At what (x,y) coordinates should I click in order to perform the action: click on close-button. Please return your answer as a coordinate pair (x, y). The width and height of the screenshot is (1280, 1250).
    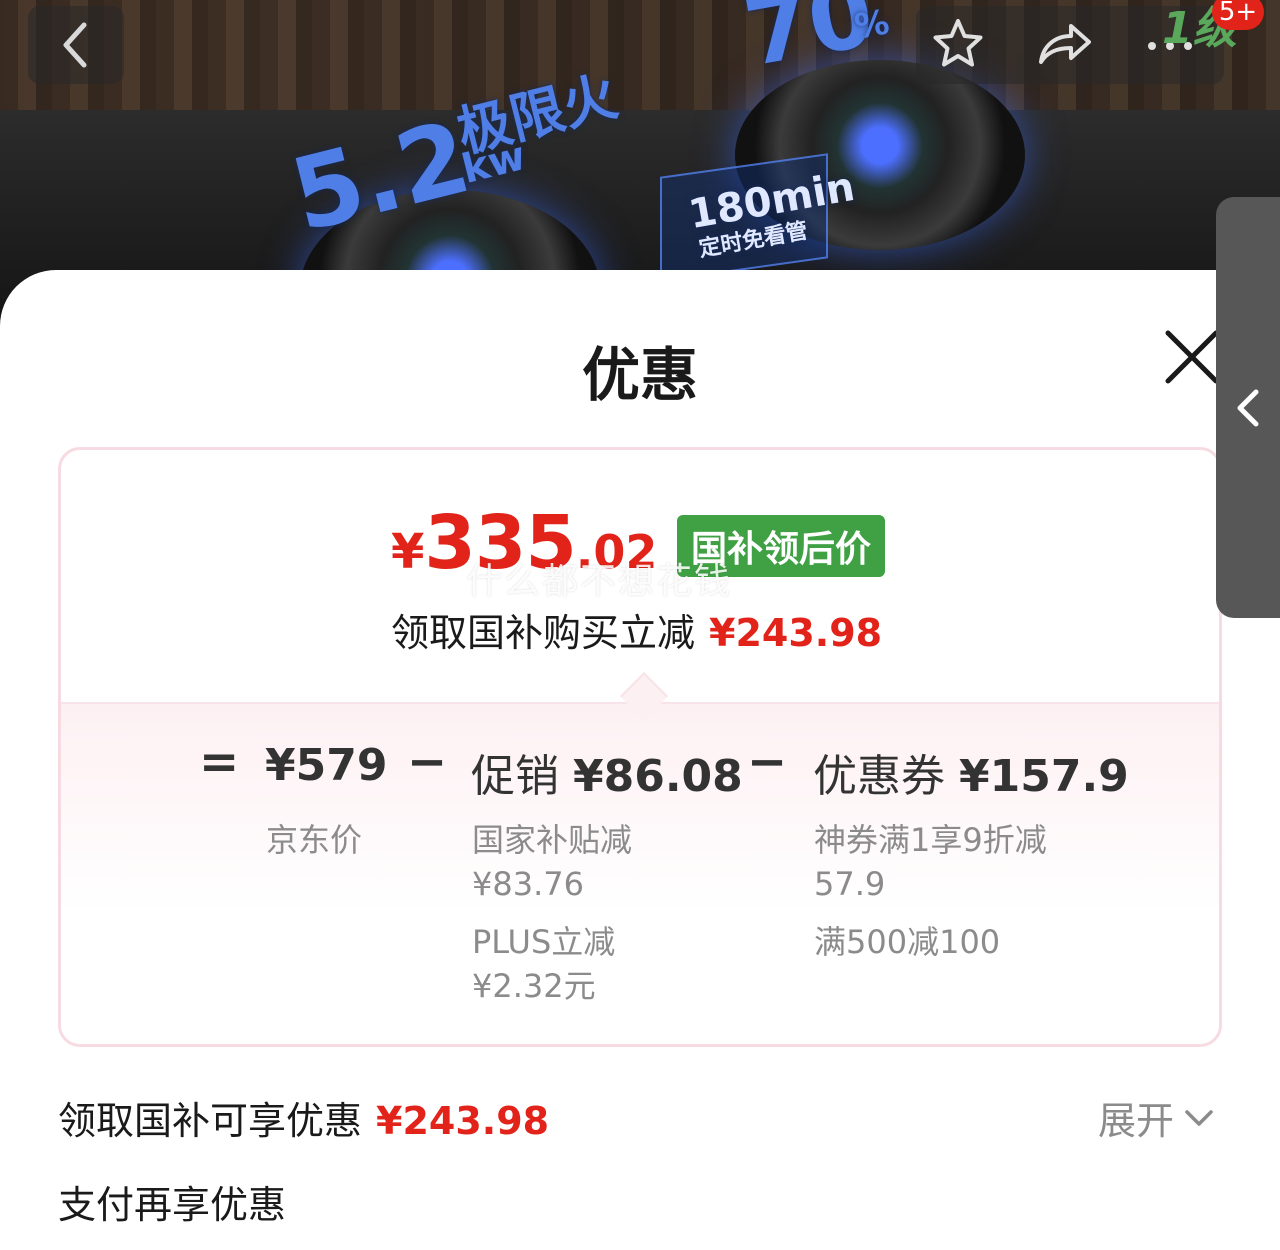
    Looking at the image, I should click on (1192, 357).